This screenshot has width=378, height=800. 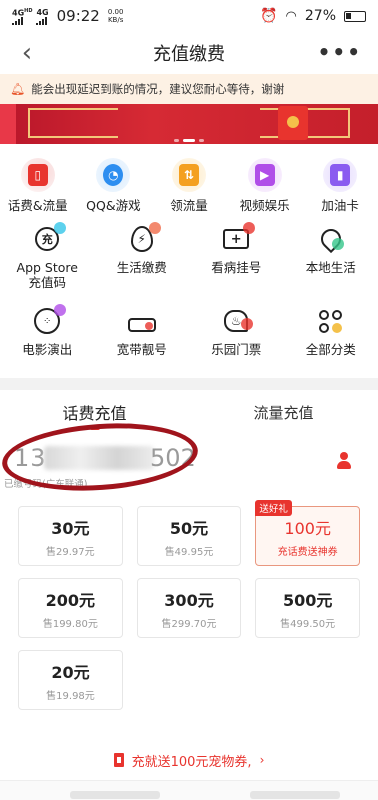 What do you see at coordinates (18, 89) in the screenshot?
I see `bell-icon: 🔔︎` at bounding box center [18, 89].